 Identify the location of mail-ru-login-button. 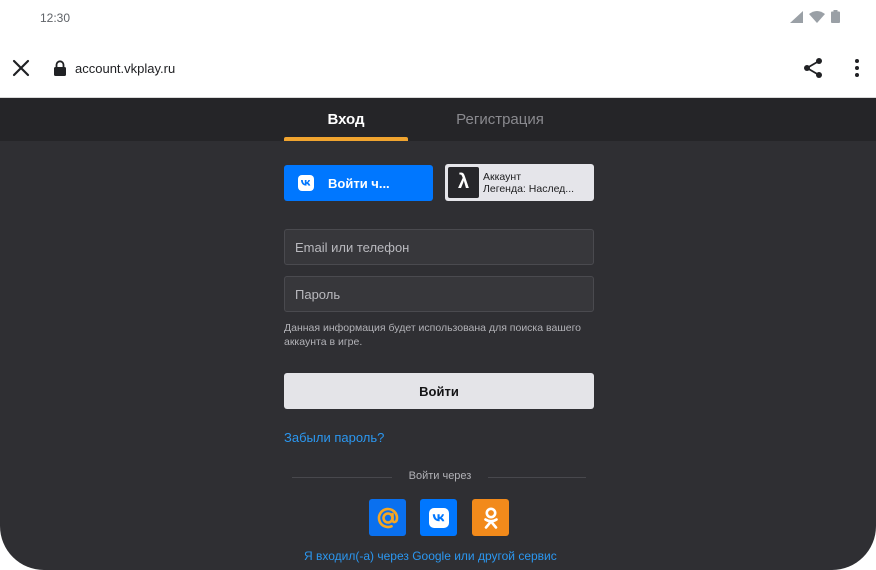
(387, 517).